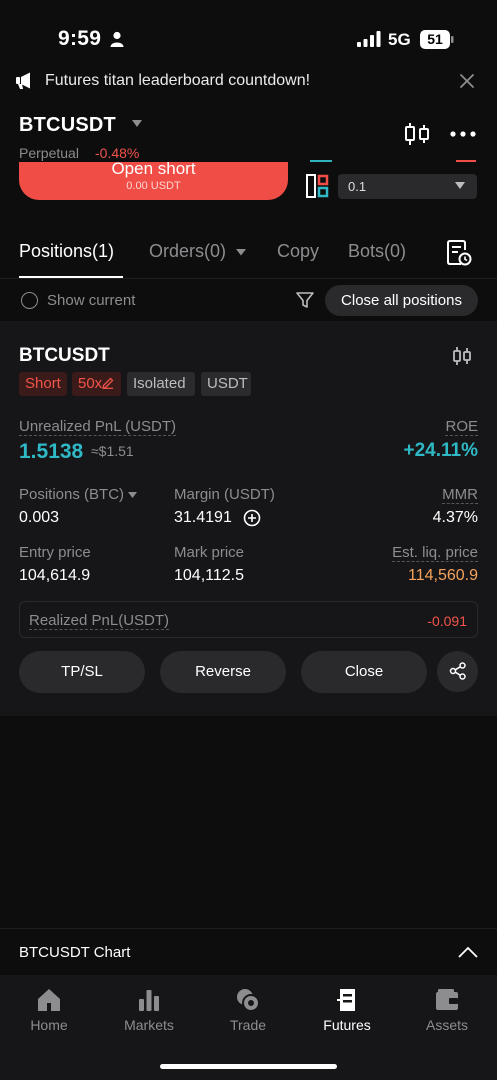 This screenshot has width=497, height=1080. What do you see at coordinates (446, 1025) in the screenshot?
I see `nav-label: Assets` at bounding box center [446, 1025].